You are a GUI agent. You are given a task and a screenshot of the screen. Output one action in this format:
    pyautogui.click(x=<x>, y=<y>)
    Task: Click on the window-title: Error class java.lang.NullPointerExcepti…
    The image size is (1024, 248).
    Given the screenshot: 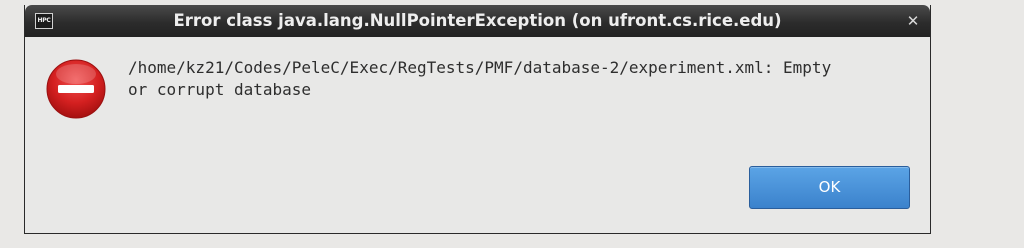 What is the action you would take?
    pyautogui.click(x=477, y=20)
    